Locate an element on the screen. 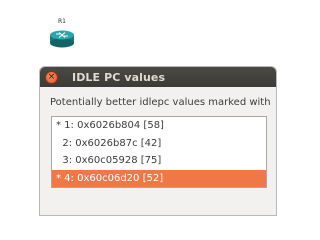  dialog-titlebar: × IDLE PC values is located at coordinates (158, 77).